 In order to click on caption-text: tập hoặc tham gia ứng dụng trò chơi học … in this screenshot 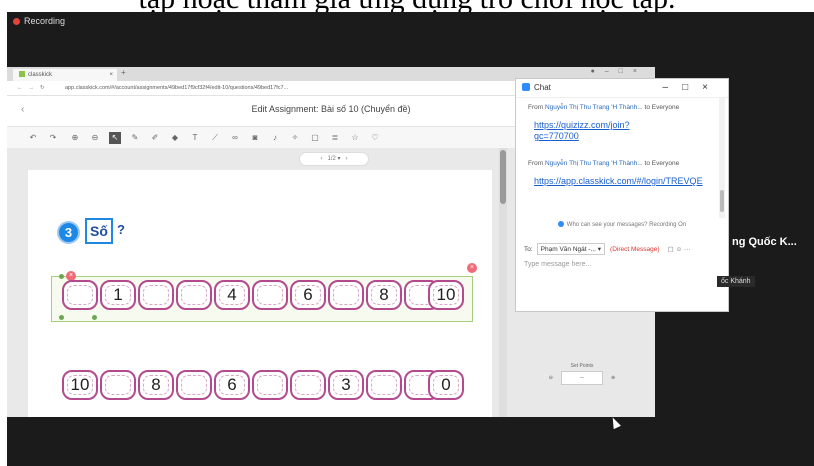, I will do `click(407, 6)`.